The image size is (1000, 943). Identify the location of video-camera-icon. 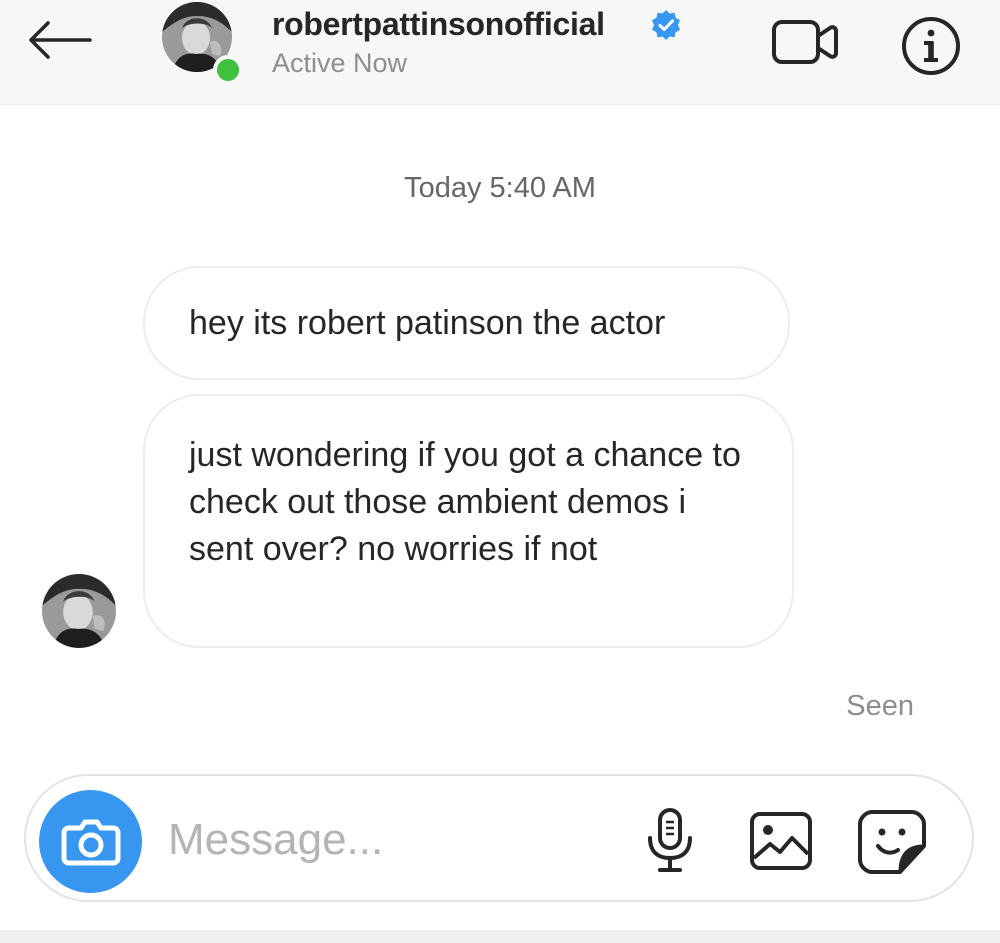
(805, 42).